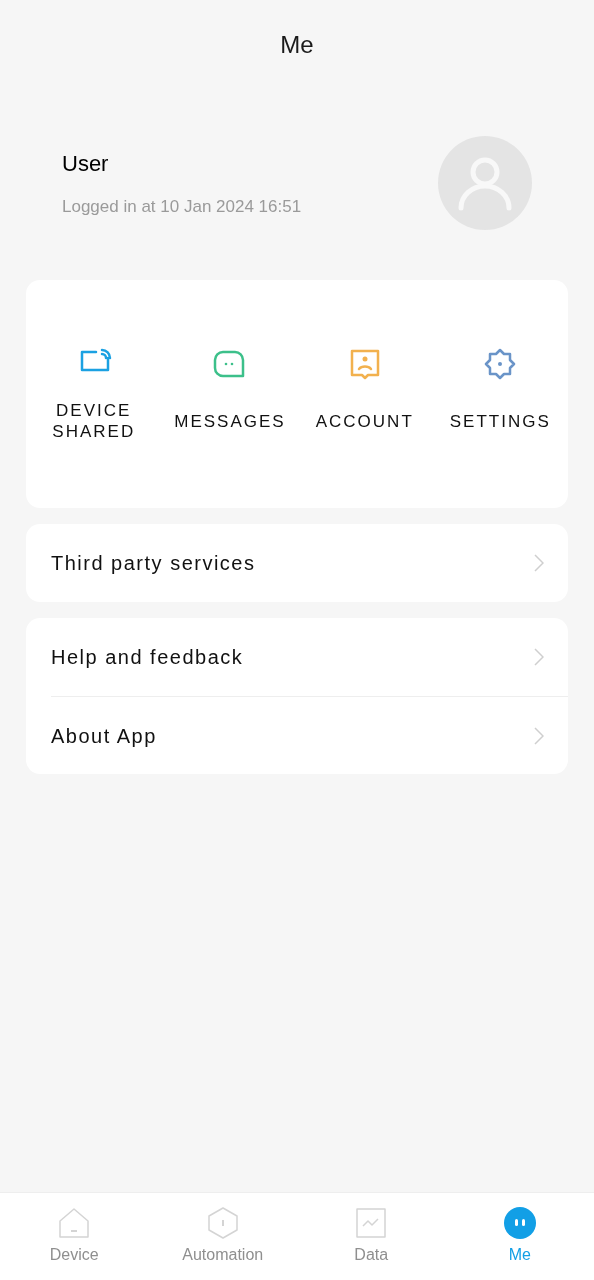 This screenshot has width=594, height=1280. Describe the element at coordinates (182, 206) in the screenshot. I see `login-info: Logged in at 10 Jan 2024 16:51` at that location.